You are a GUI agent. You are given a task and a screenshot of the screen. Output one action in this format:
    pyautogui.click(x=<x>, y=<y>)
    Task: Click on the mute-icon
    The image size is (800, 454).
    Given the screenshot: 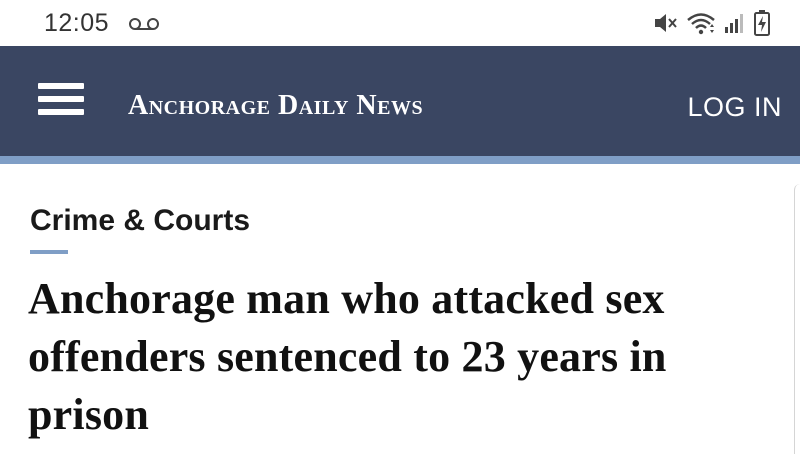 What is the action you would take?
    pyautogui.click(x=666, y=23)
    